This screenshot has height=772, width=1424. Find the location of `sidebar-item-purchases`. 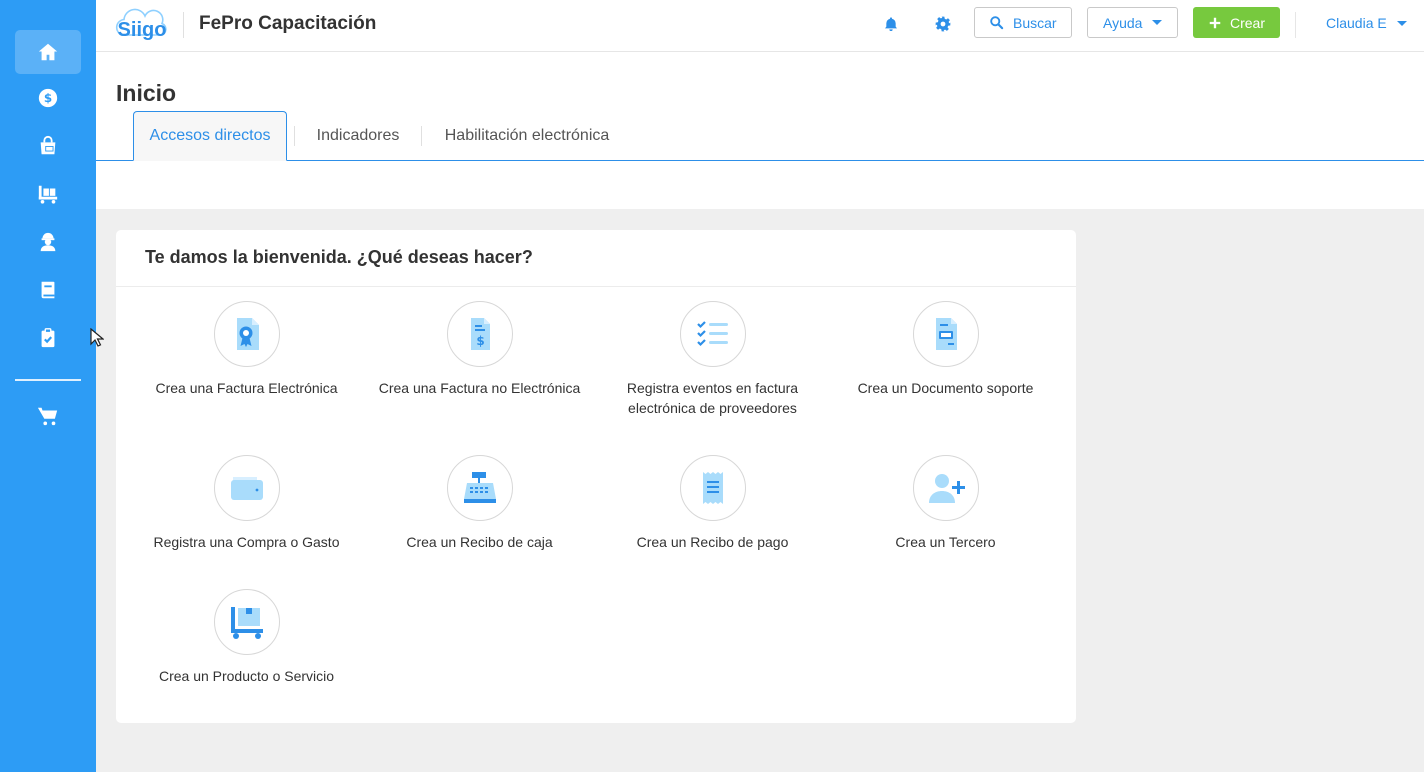

sidebar-item-purchases is located at coordinates (48, 146).